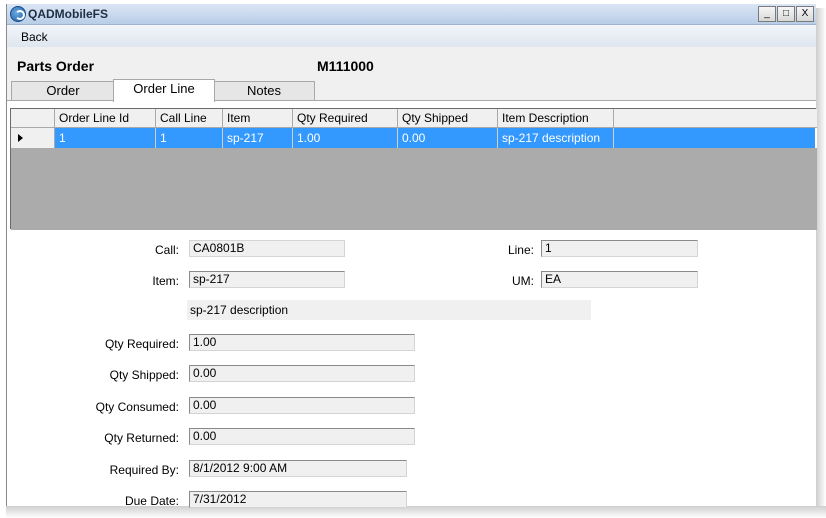 This screenshot has height=518, width=826. Describe the element at coordinates (33, 118) in the screenshot. I see `row-header-corner` at that location.